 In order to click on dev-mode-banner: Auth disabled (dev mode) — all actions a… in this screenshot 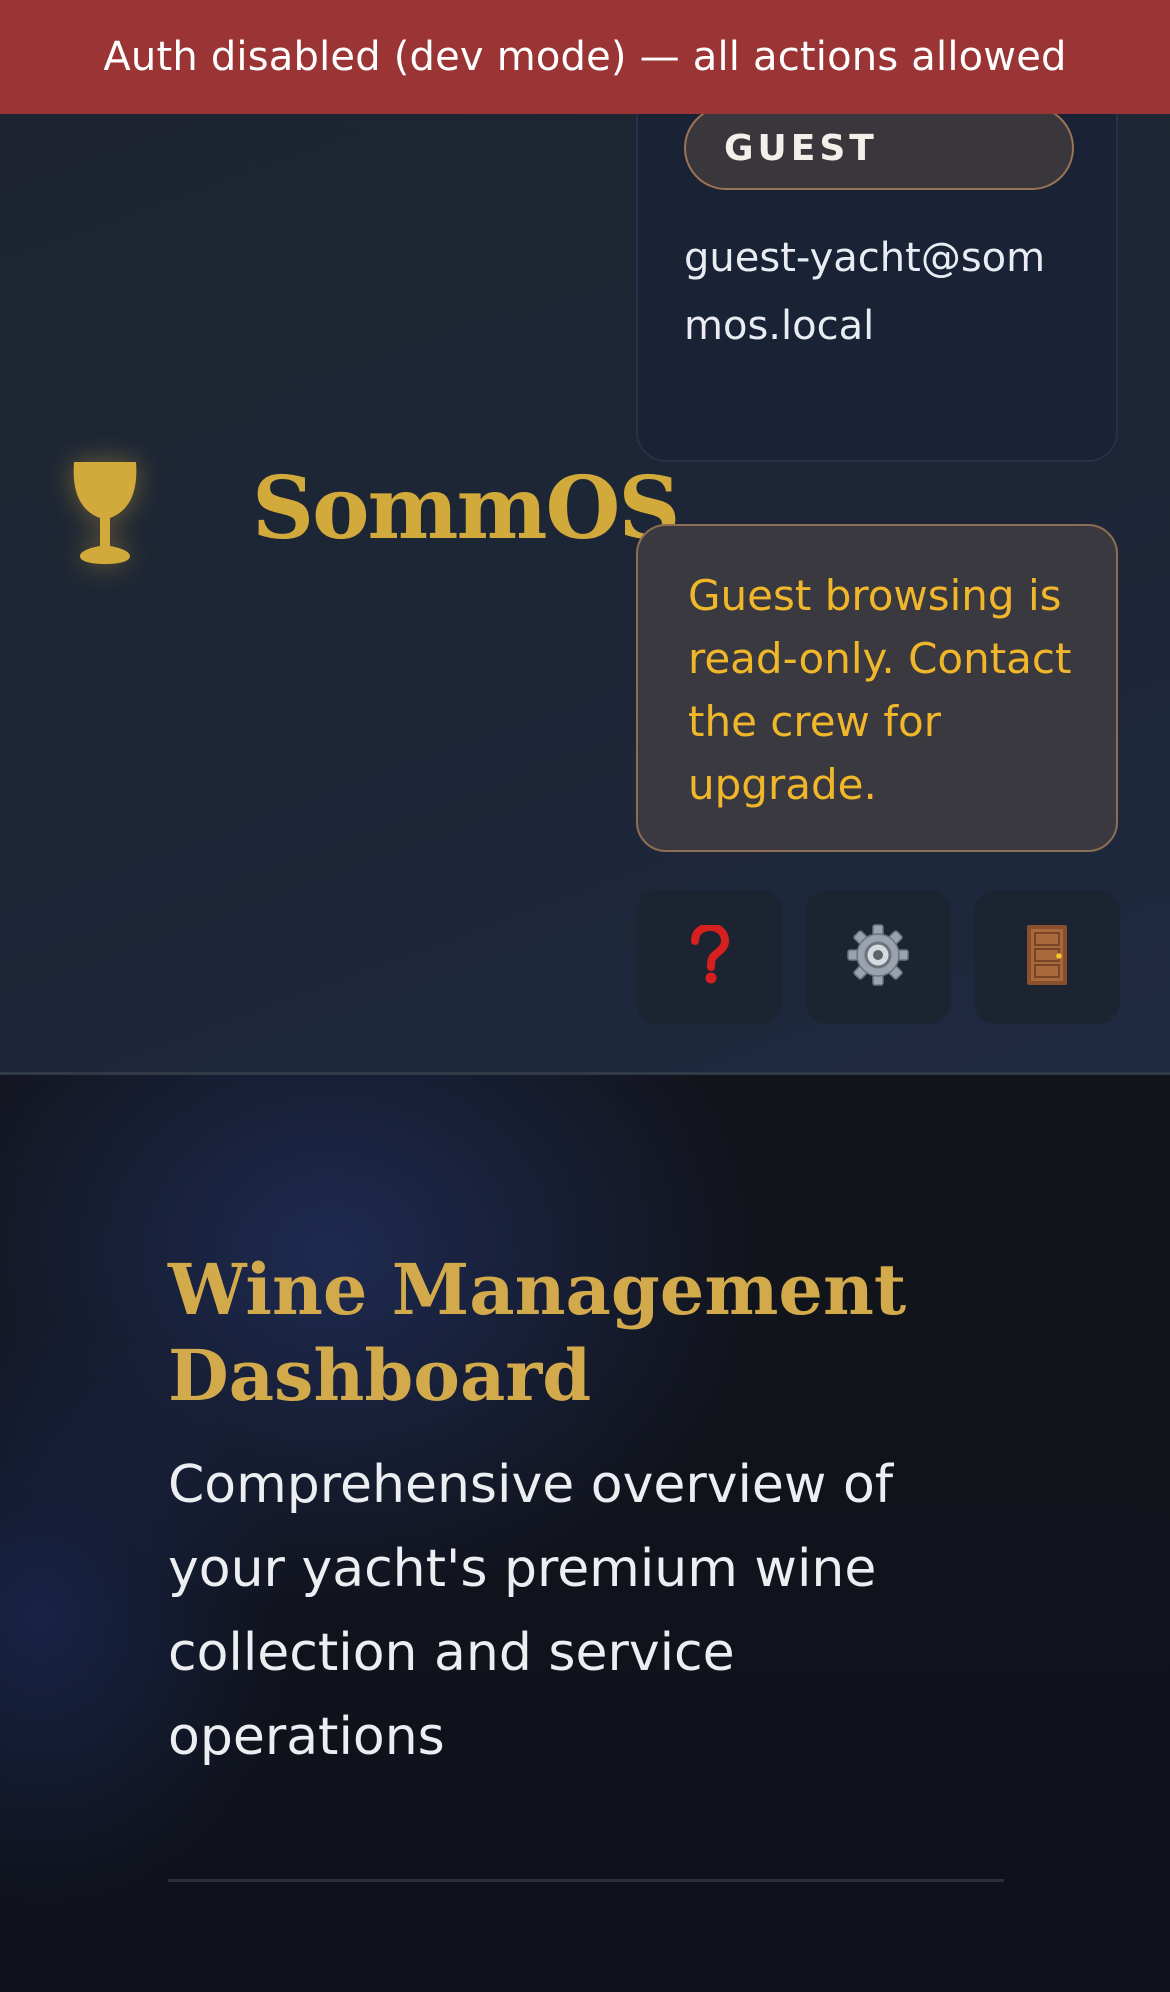, I will do `click(585, 57)`.